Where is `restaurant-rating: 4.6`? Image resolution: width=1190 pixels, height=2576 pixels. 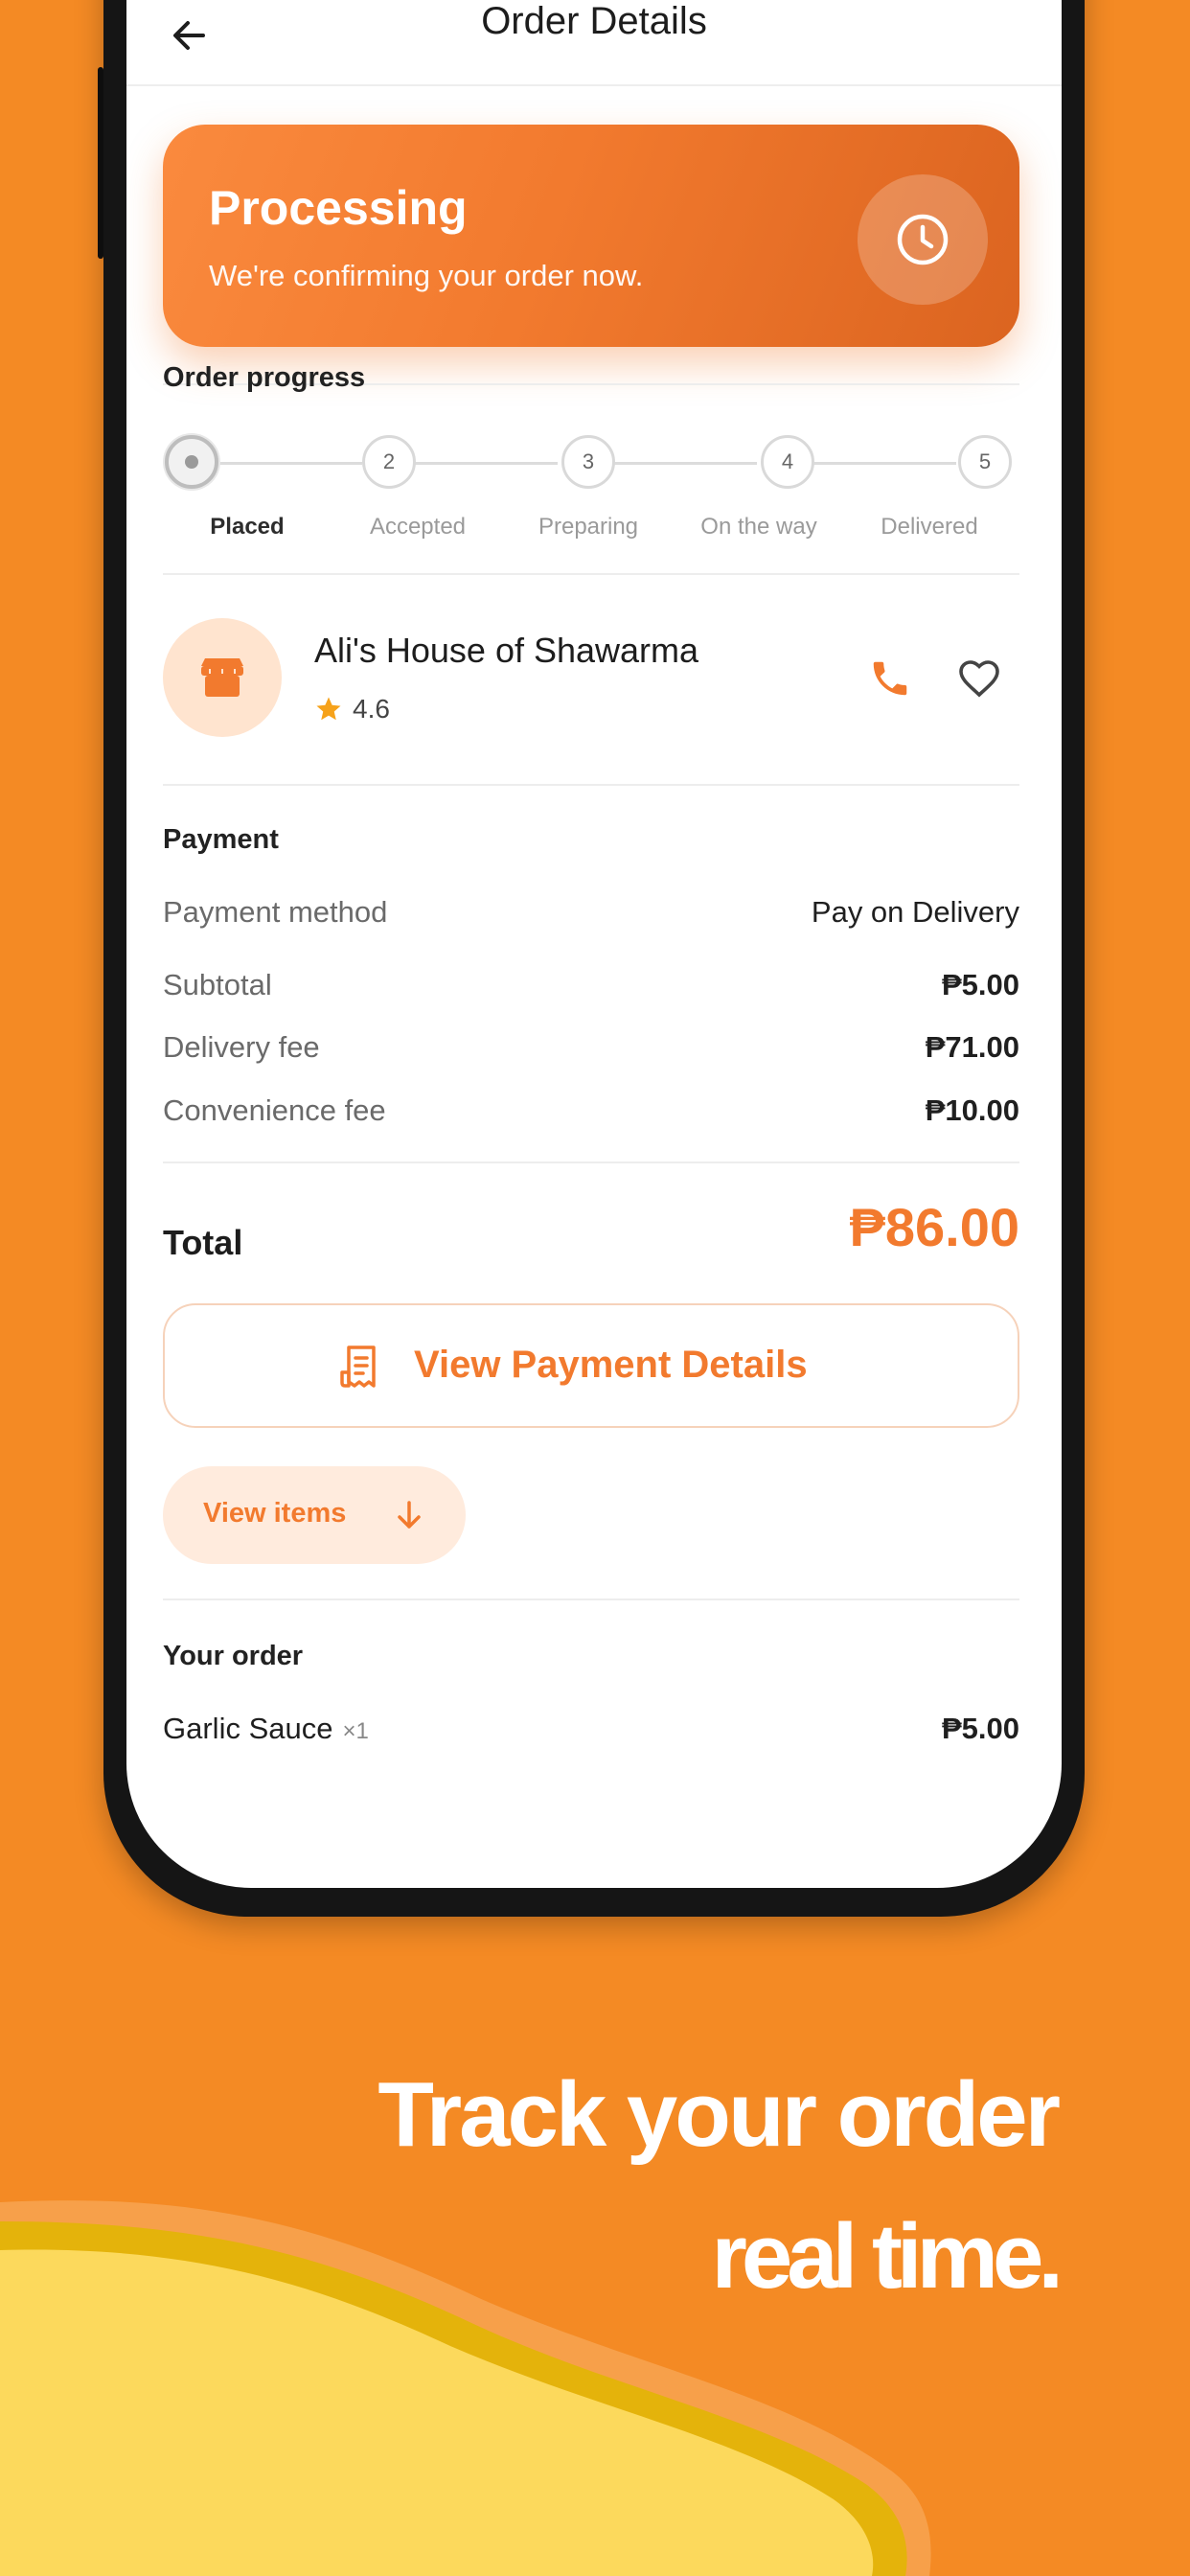
restaurant-rating: 4.6 is located at coordinates (372, 709).